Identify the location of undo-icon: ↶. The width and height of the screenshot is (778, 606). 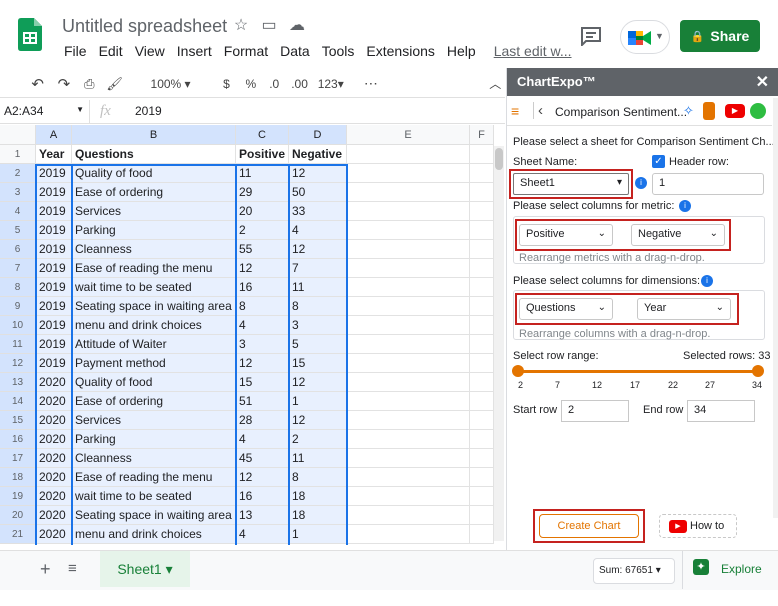
(37, 84).